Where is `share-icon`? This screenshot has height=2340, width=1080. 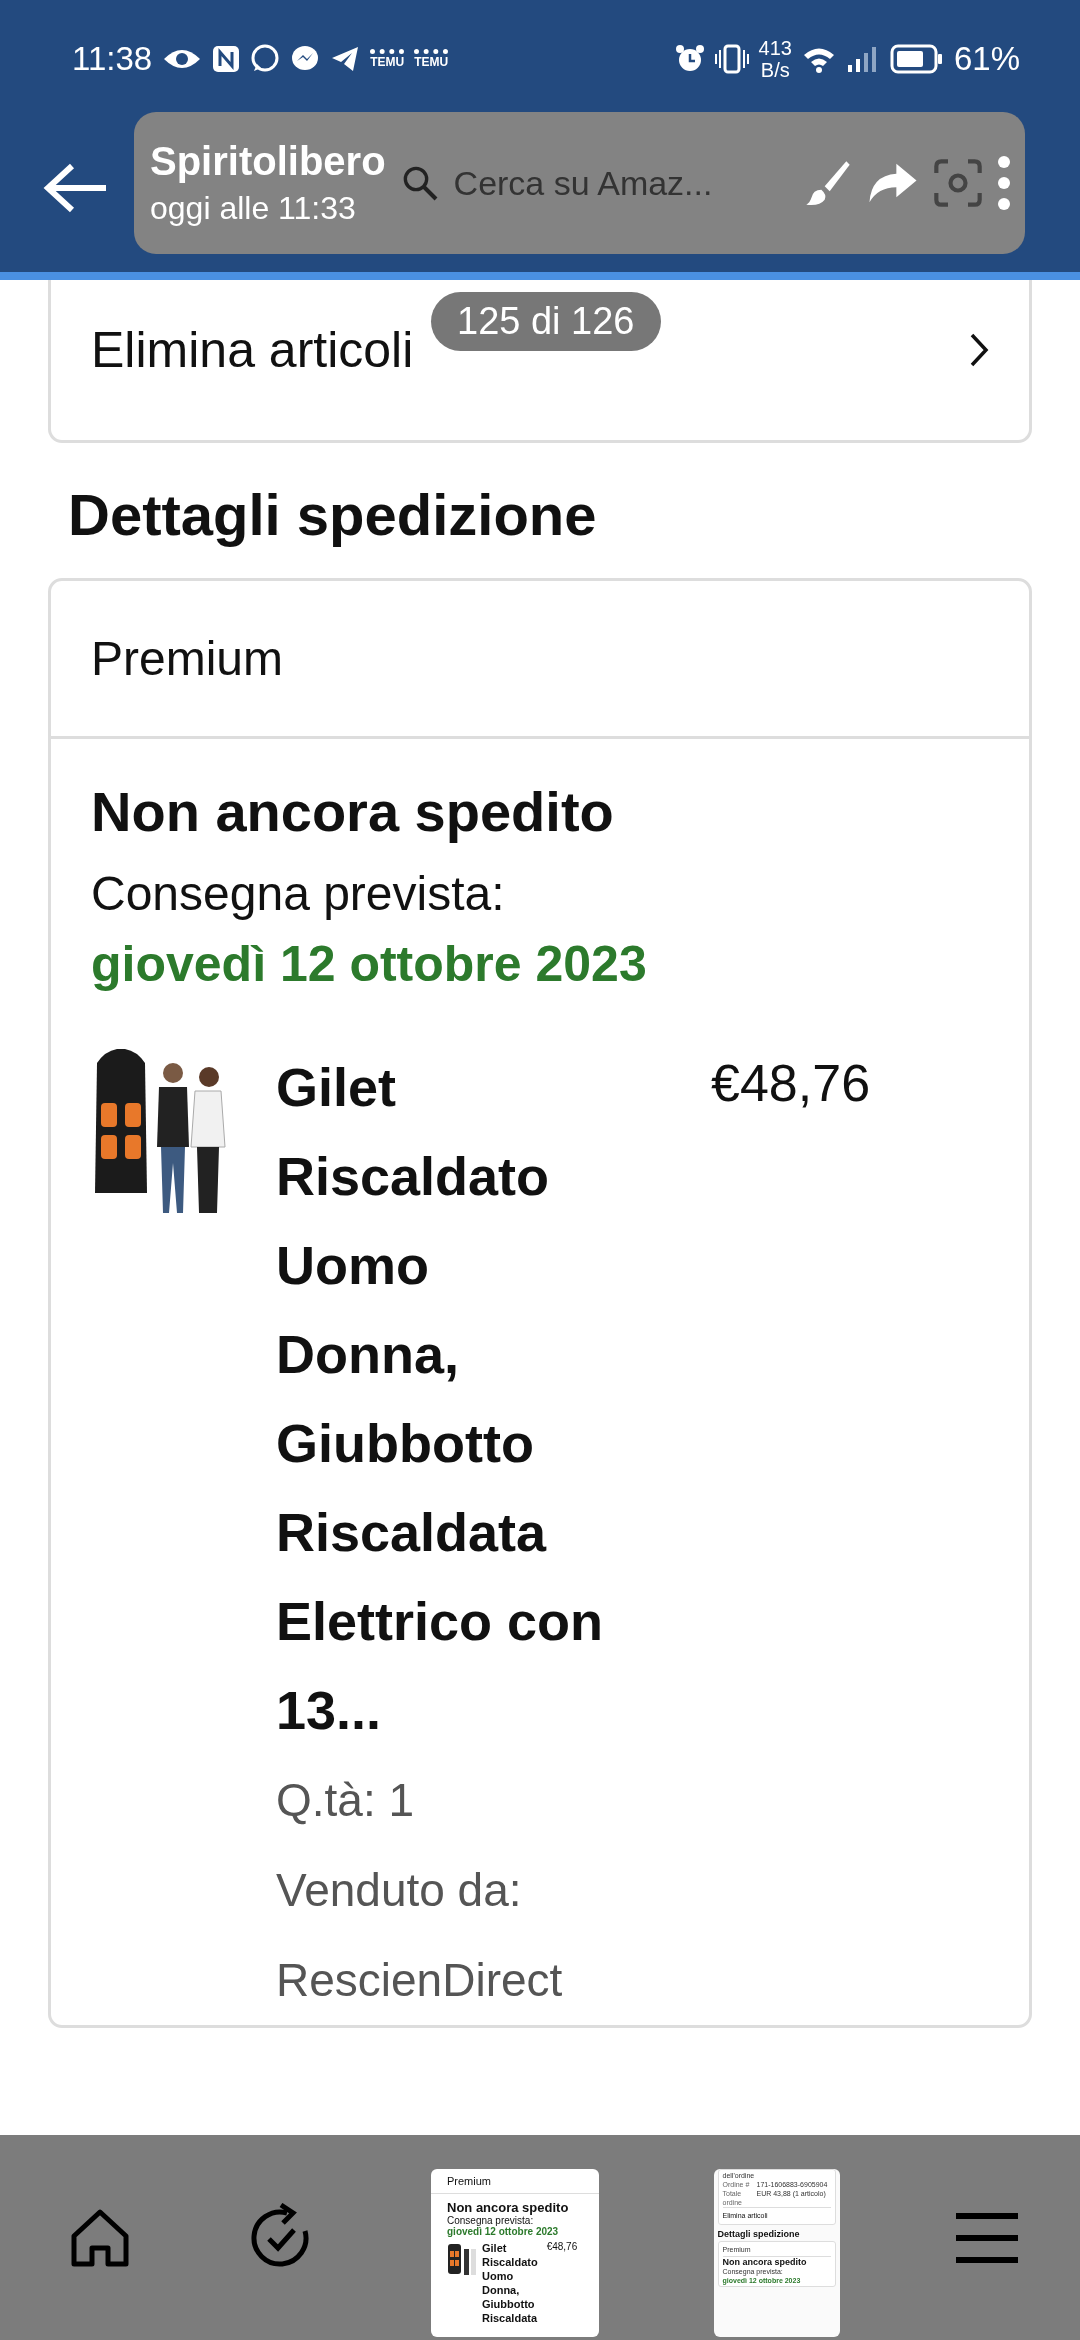
share-icon is located at coordinates (893, 183).